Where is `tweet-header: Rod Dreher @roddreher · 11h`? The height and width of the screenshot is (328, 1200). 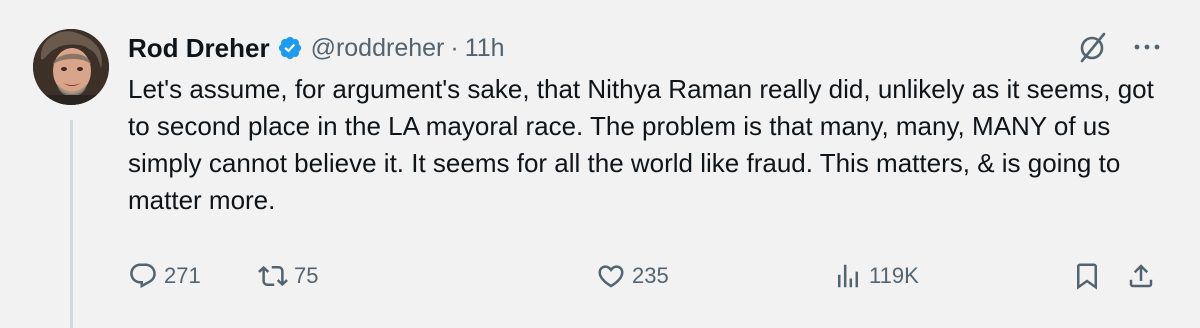 tweet-header: Rod Dreher @roddreher · 11h is located at coordinates (316, 48).